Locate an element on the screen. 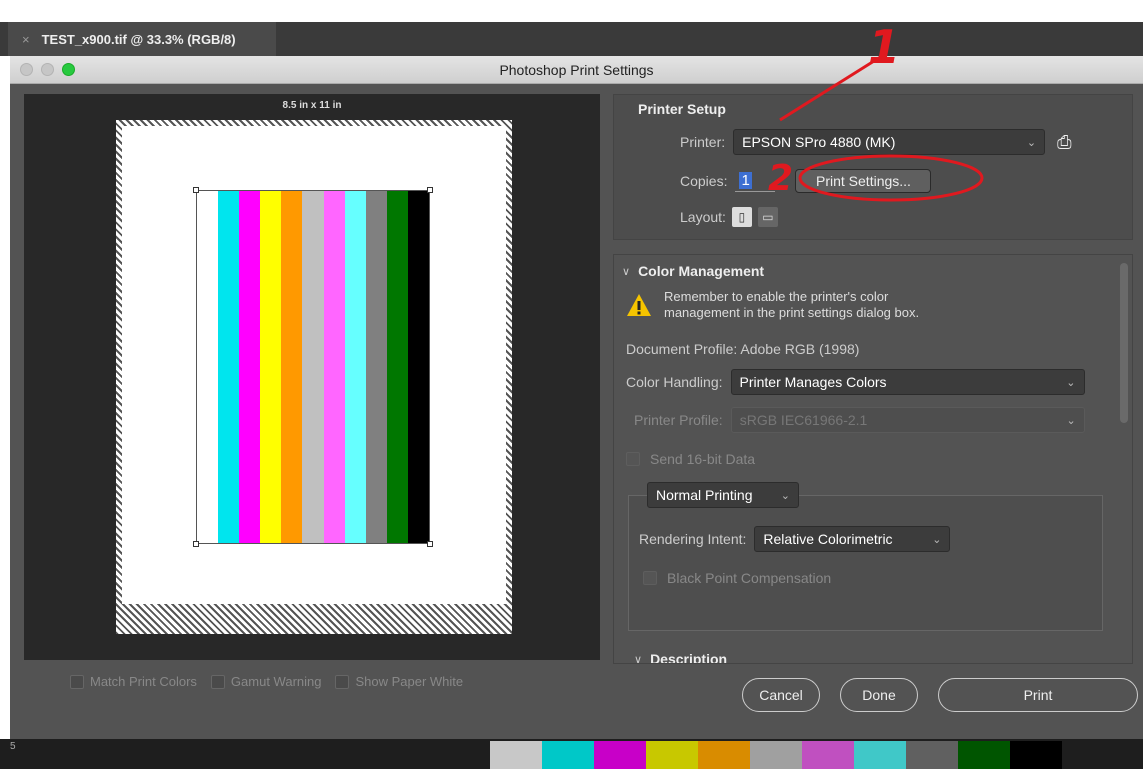 The height and width of the screenshot is (769, 1143). add-printer-icon: ⎙ is located at coordinates (1064, 142).